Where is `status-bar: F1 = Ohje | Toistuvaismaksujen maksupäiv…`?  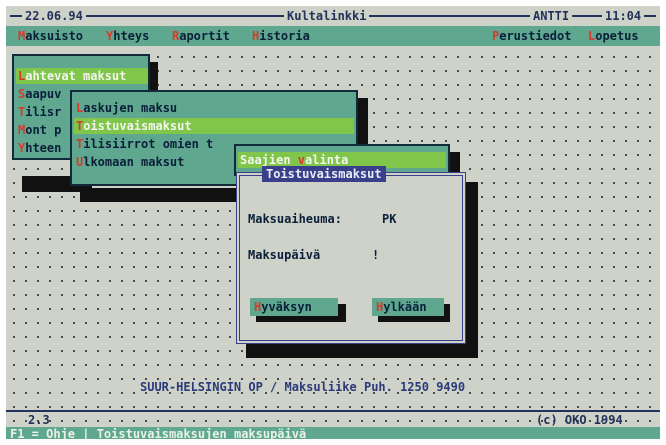
status-bar: F1 = Ohje | Toistuvaismaksujen maksupäiv… is located at coordinates (333, 433).